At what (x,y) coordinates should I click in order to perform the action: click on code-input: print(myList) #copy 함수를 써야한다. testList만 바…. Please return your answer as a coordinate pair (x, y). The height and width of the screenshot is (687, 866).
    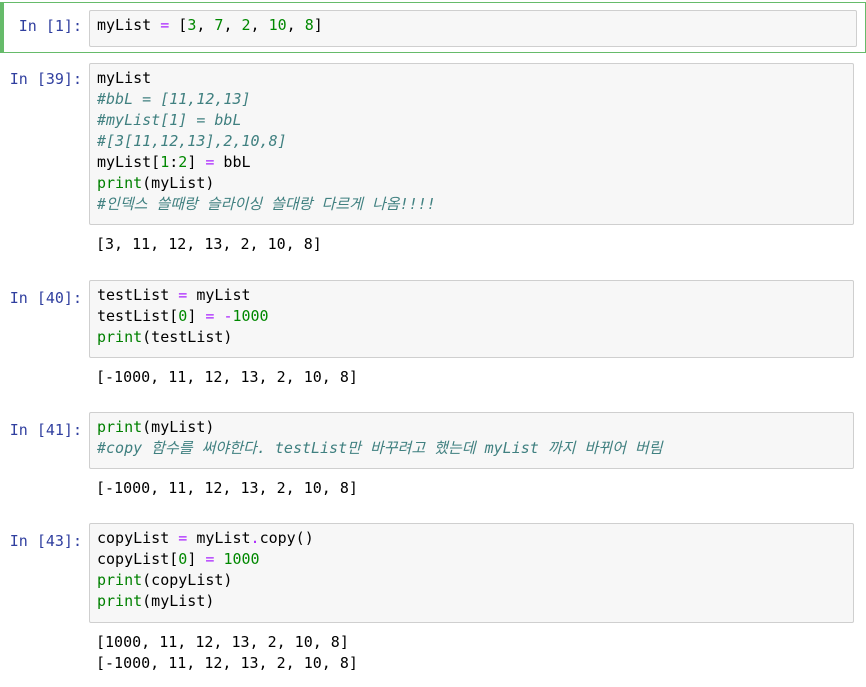
    Looking at the image, I should click on (471, 440).